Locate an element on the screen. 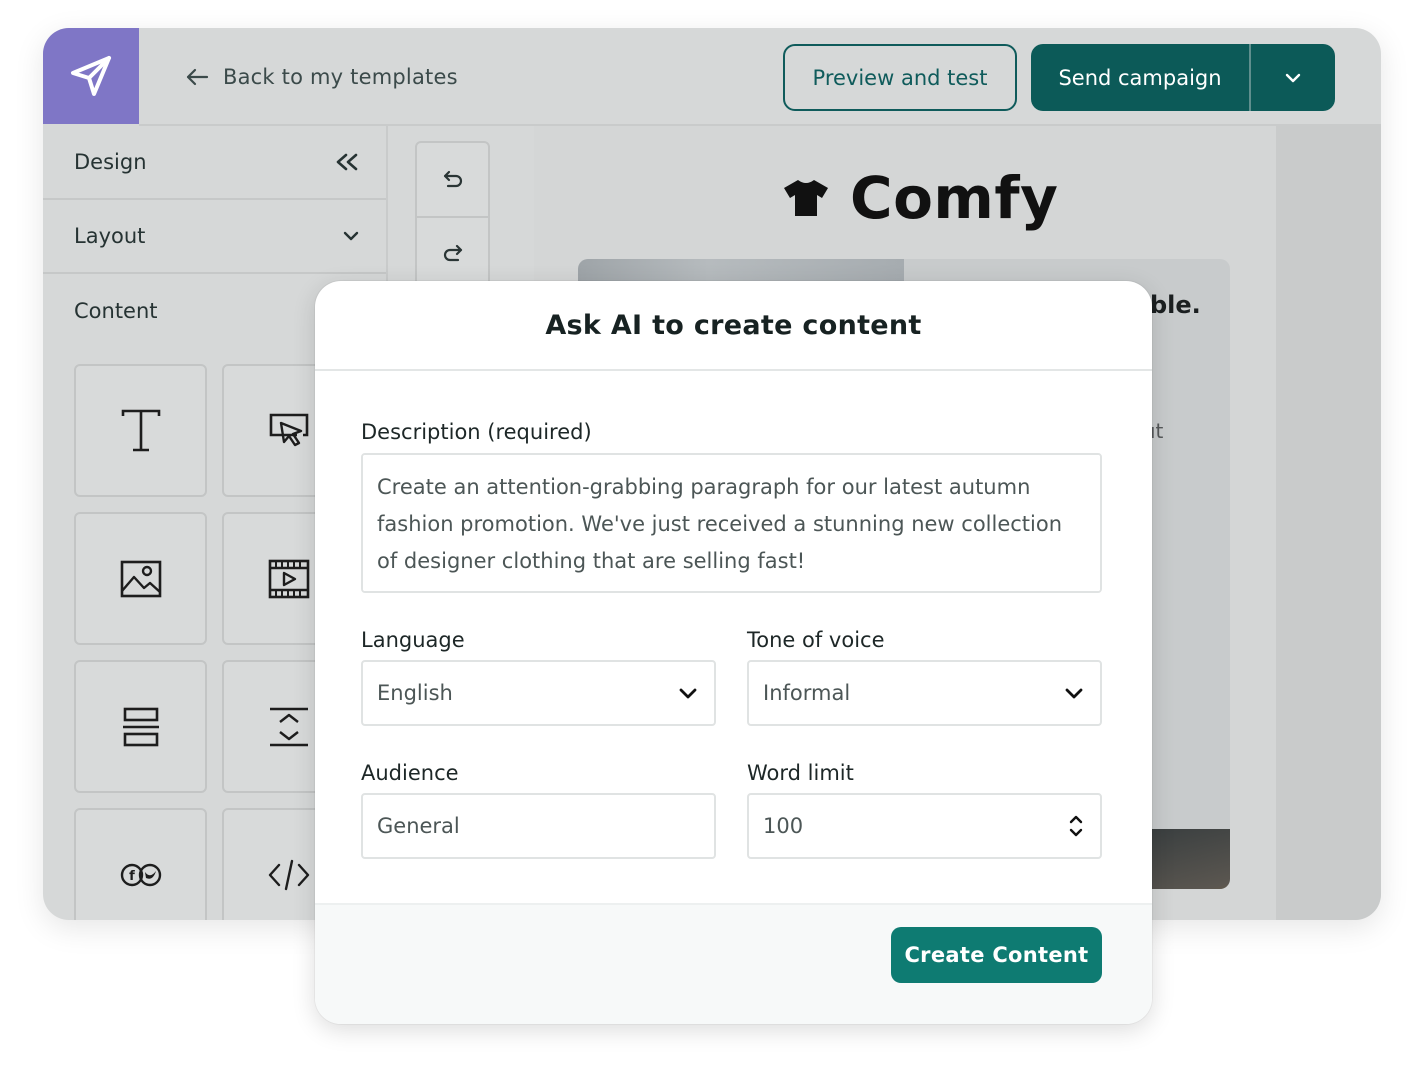 The width and height of the screenshot is (1424, 1068). history-toolbar is located at coordinates (452, 216).